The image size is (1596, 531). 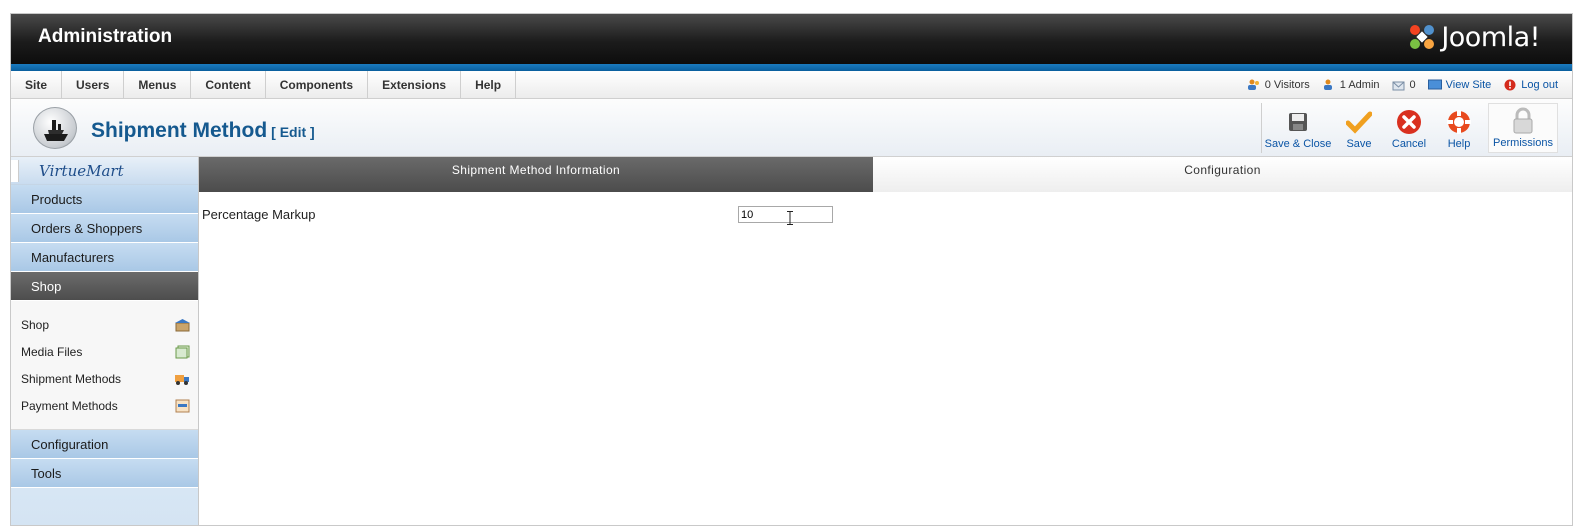 What do you see at coordinates (536, 174) in the screenshot?
I see `tab-shipment-method-information: Shipment Method Information` at bounding box center [536, 174].